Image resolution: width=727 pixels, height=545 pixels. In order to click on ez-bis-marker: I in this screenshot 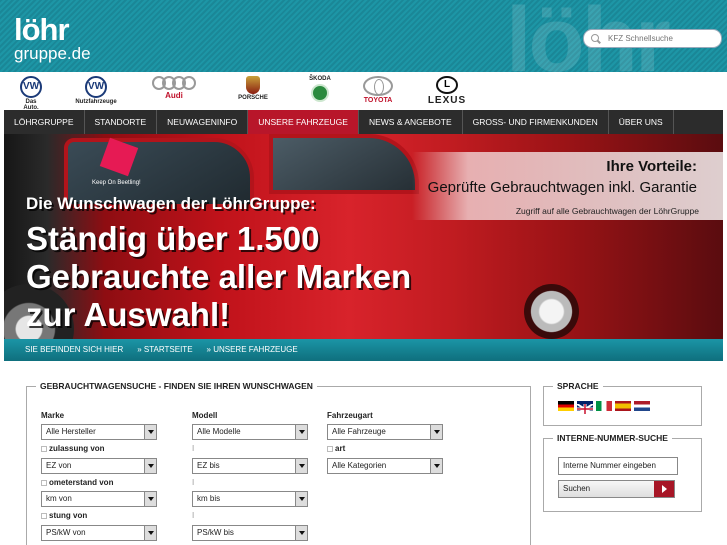, I will do `click(193, 448)`.